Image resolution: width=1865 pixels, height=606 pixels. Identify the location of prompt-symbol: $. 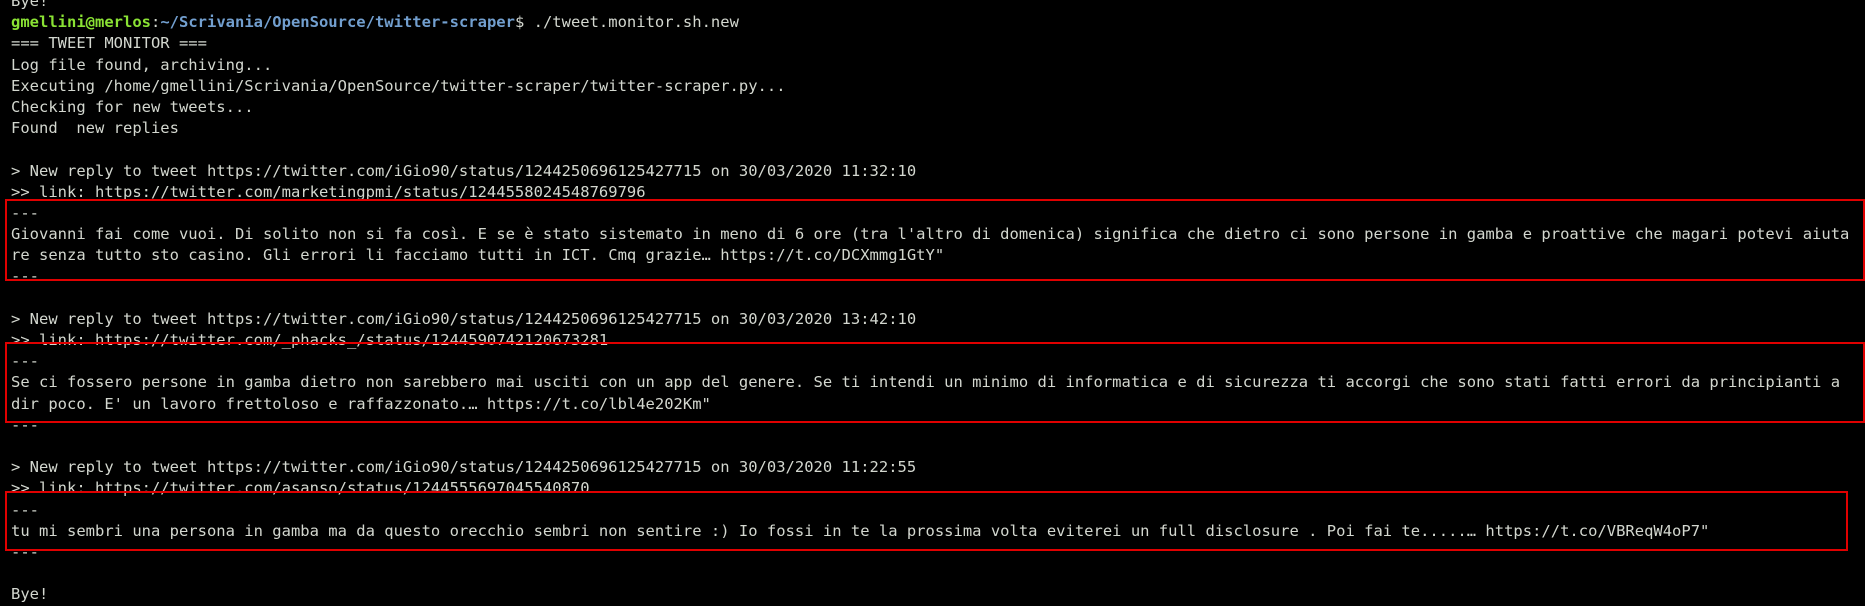
(519, 22).